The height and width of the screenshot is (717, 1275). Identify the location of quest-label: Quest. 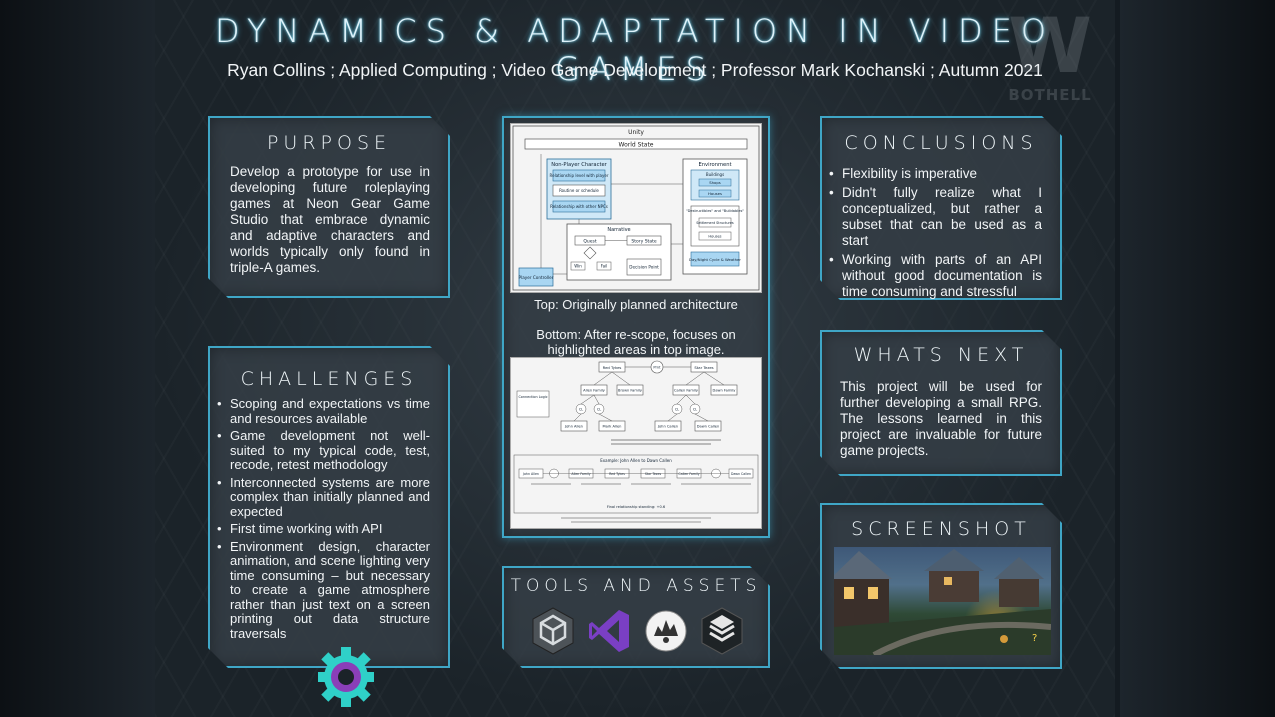
(590, 242).